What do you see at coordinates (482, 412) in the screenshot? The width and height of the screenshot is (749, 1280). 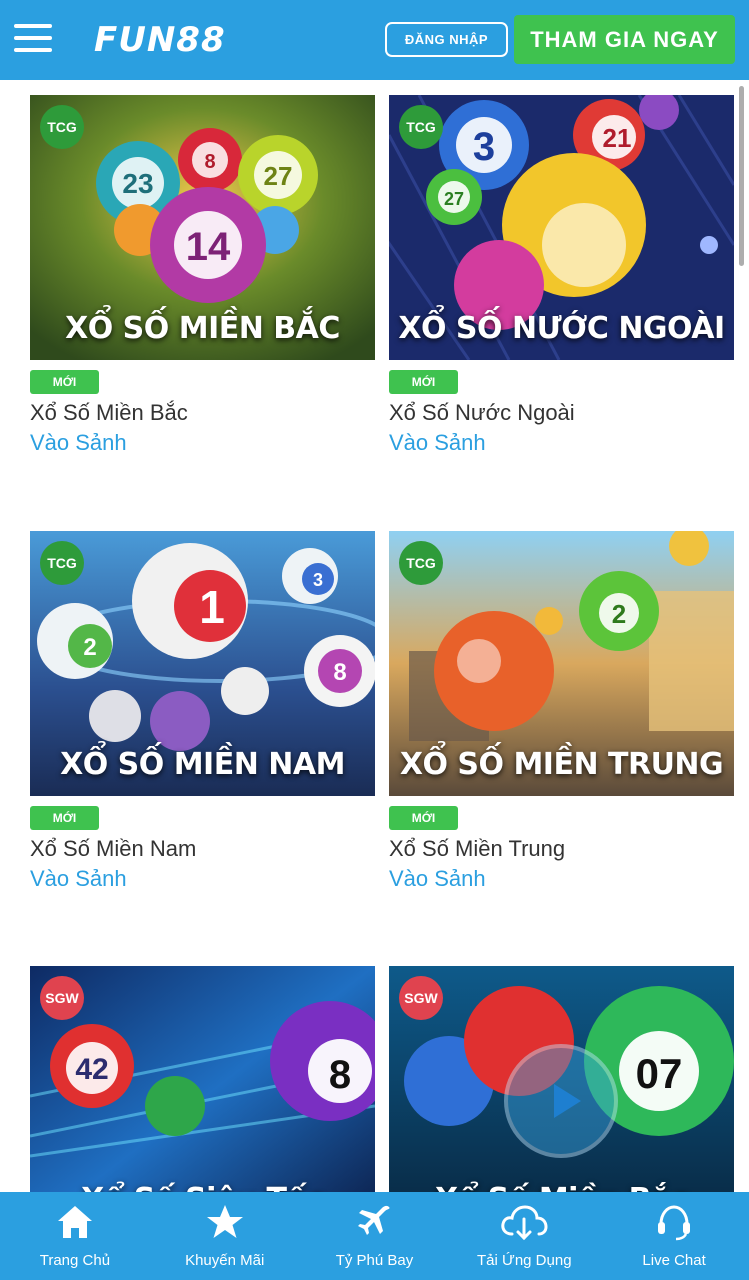 I see `game-name: Xổ Số Nước Ngoài` at bounding box center [482, 412].